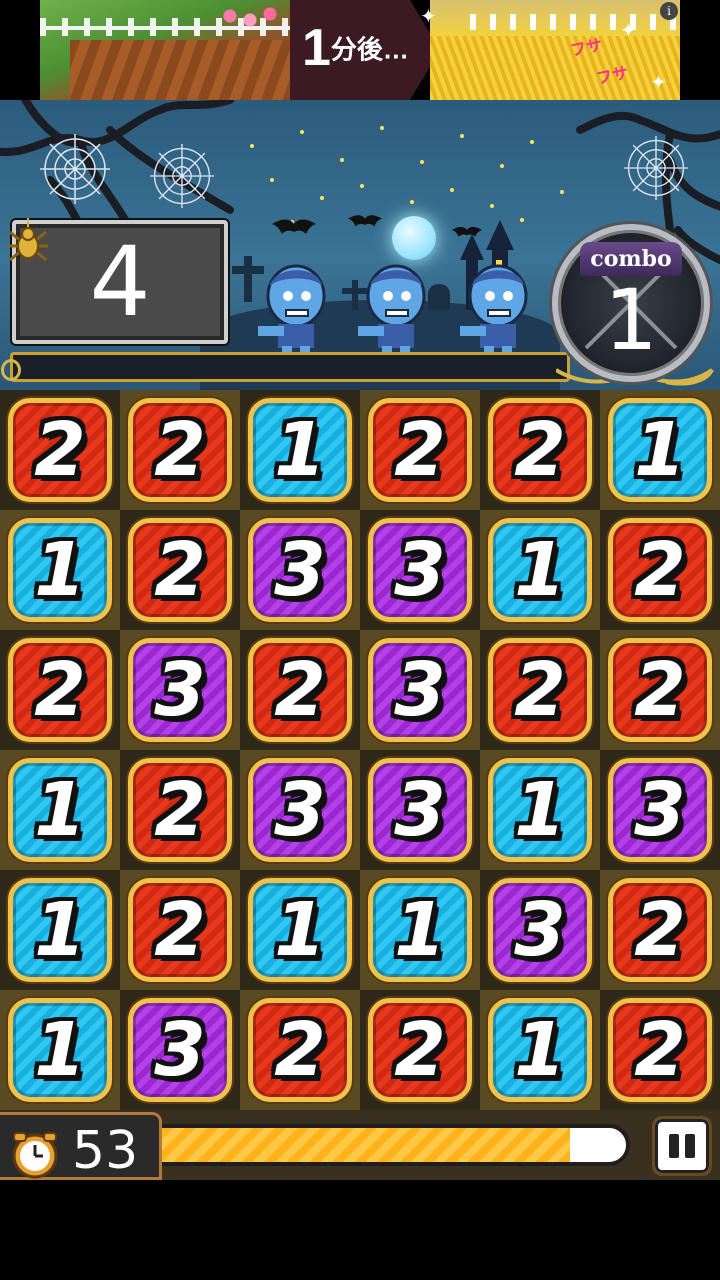 This screenshot has height=1280, width=720. I want to click on timer-seconds: 53, so click(105, 1151).